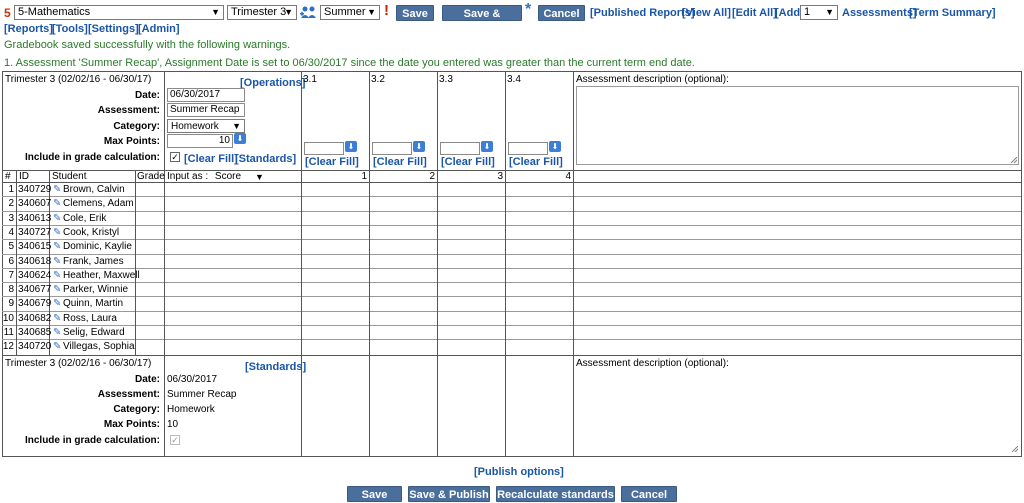 This screenshot has height=503, width=1024. What do you see at coordinates (24, 177) in the screenshot?
I see `col-header-id: ID` at bounding box center [24, 177].